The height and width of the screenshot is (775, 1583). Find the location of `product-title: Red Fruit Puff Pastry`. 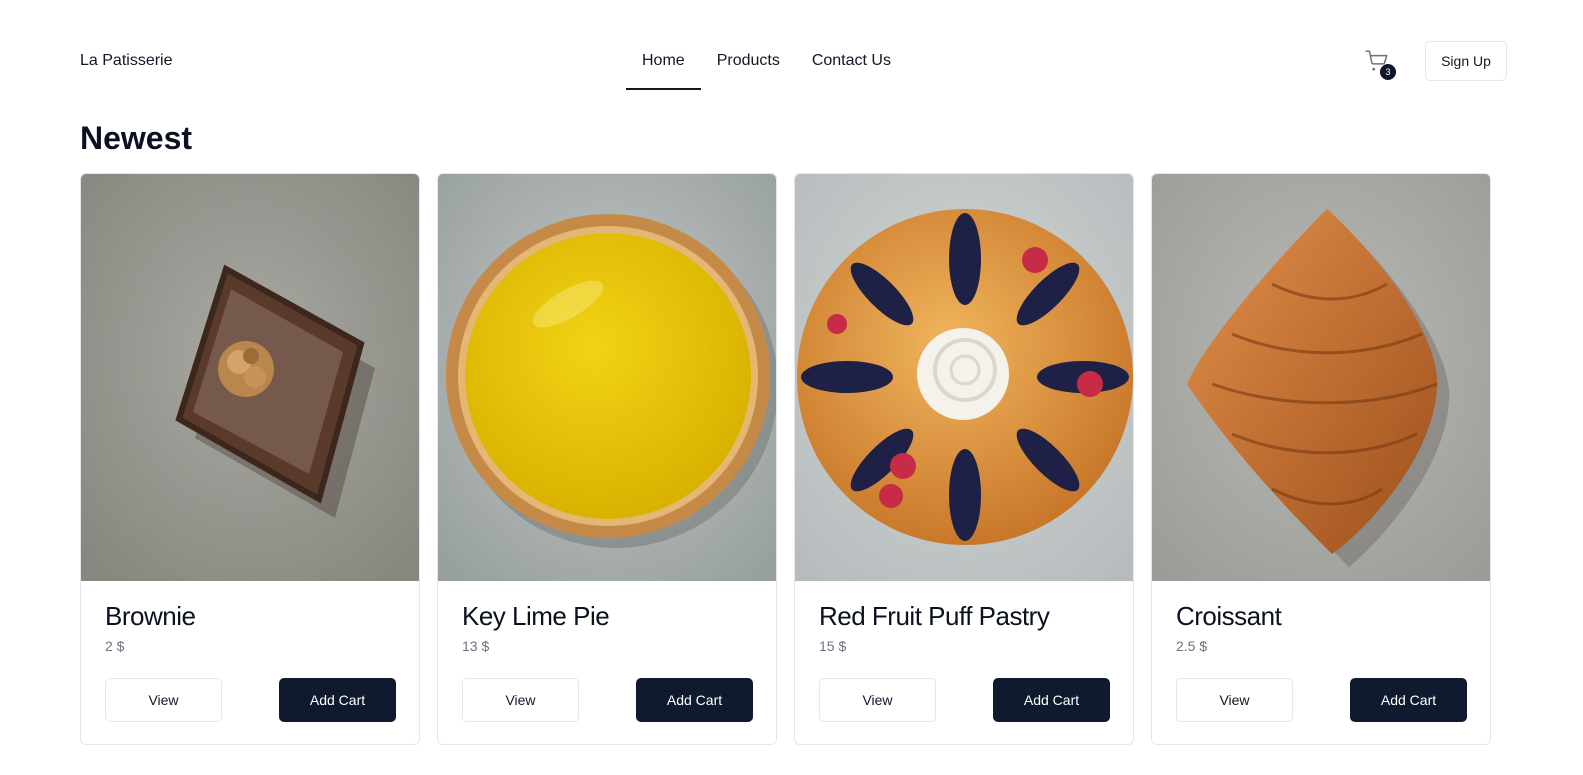

product-title: Red Fruit Puff Pastry is located at coordinates (965, 616).